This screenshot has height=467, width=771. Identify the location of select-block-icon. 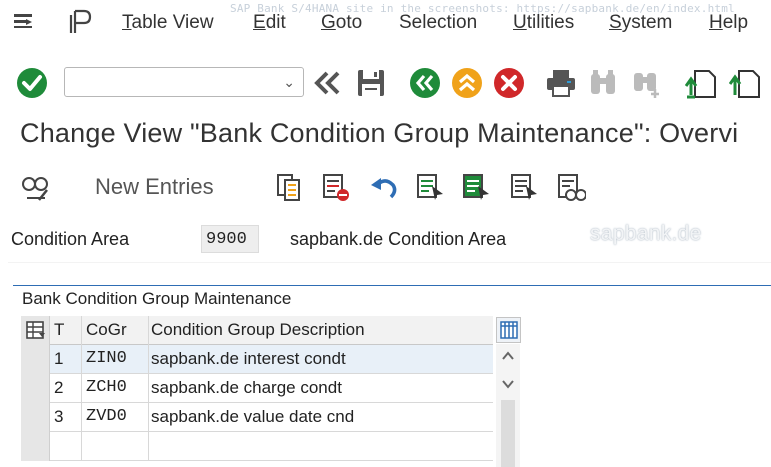
(476, 187).